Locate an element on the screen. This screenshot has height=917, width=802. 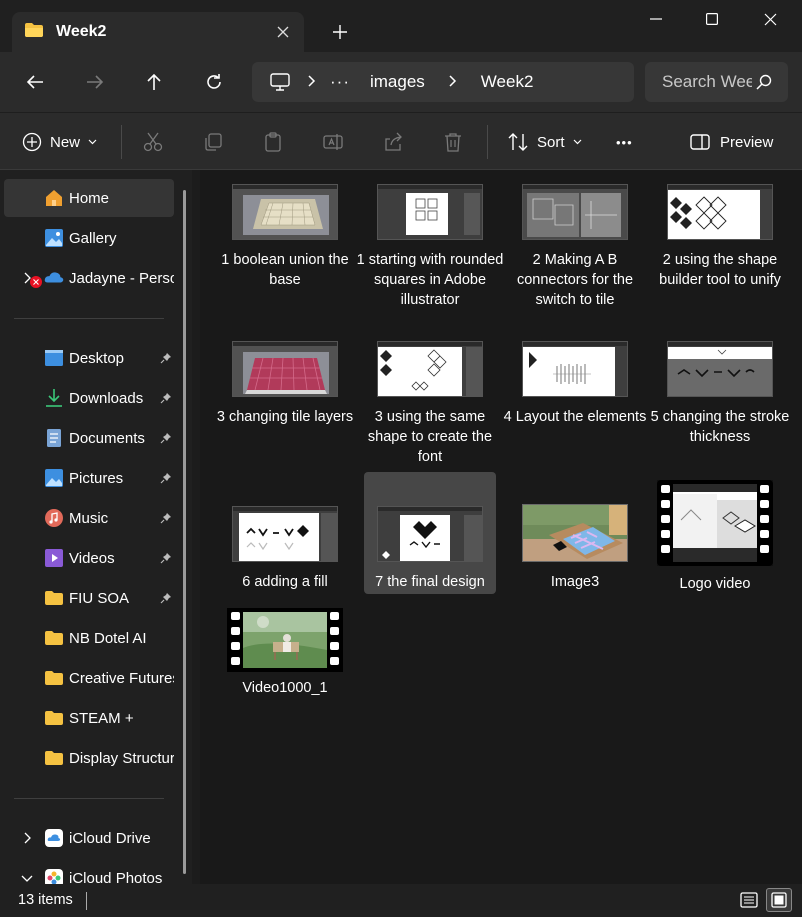
folder-icon is located at coordinates (54, 678).